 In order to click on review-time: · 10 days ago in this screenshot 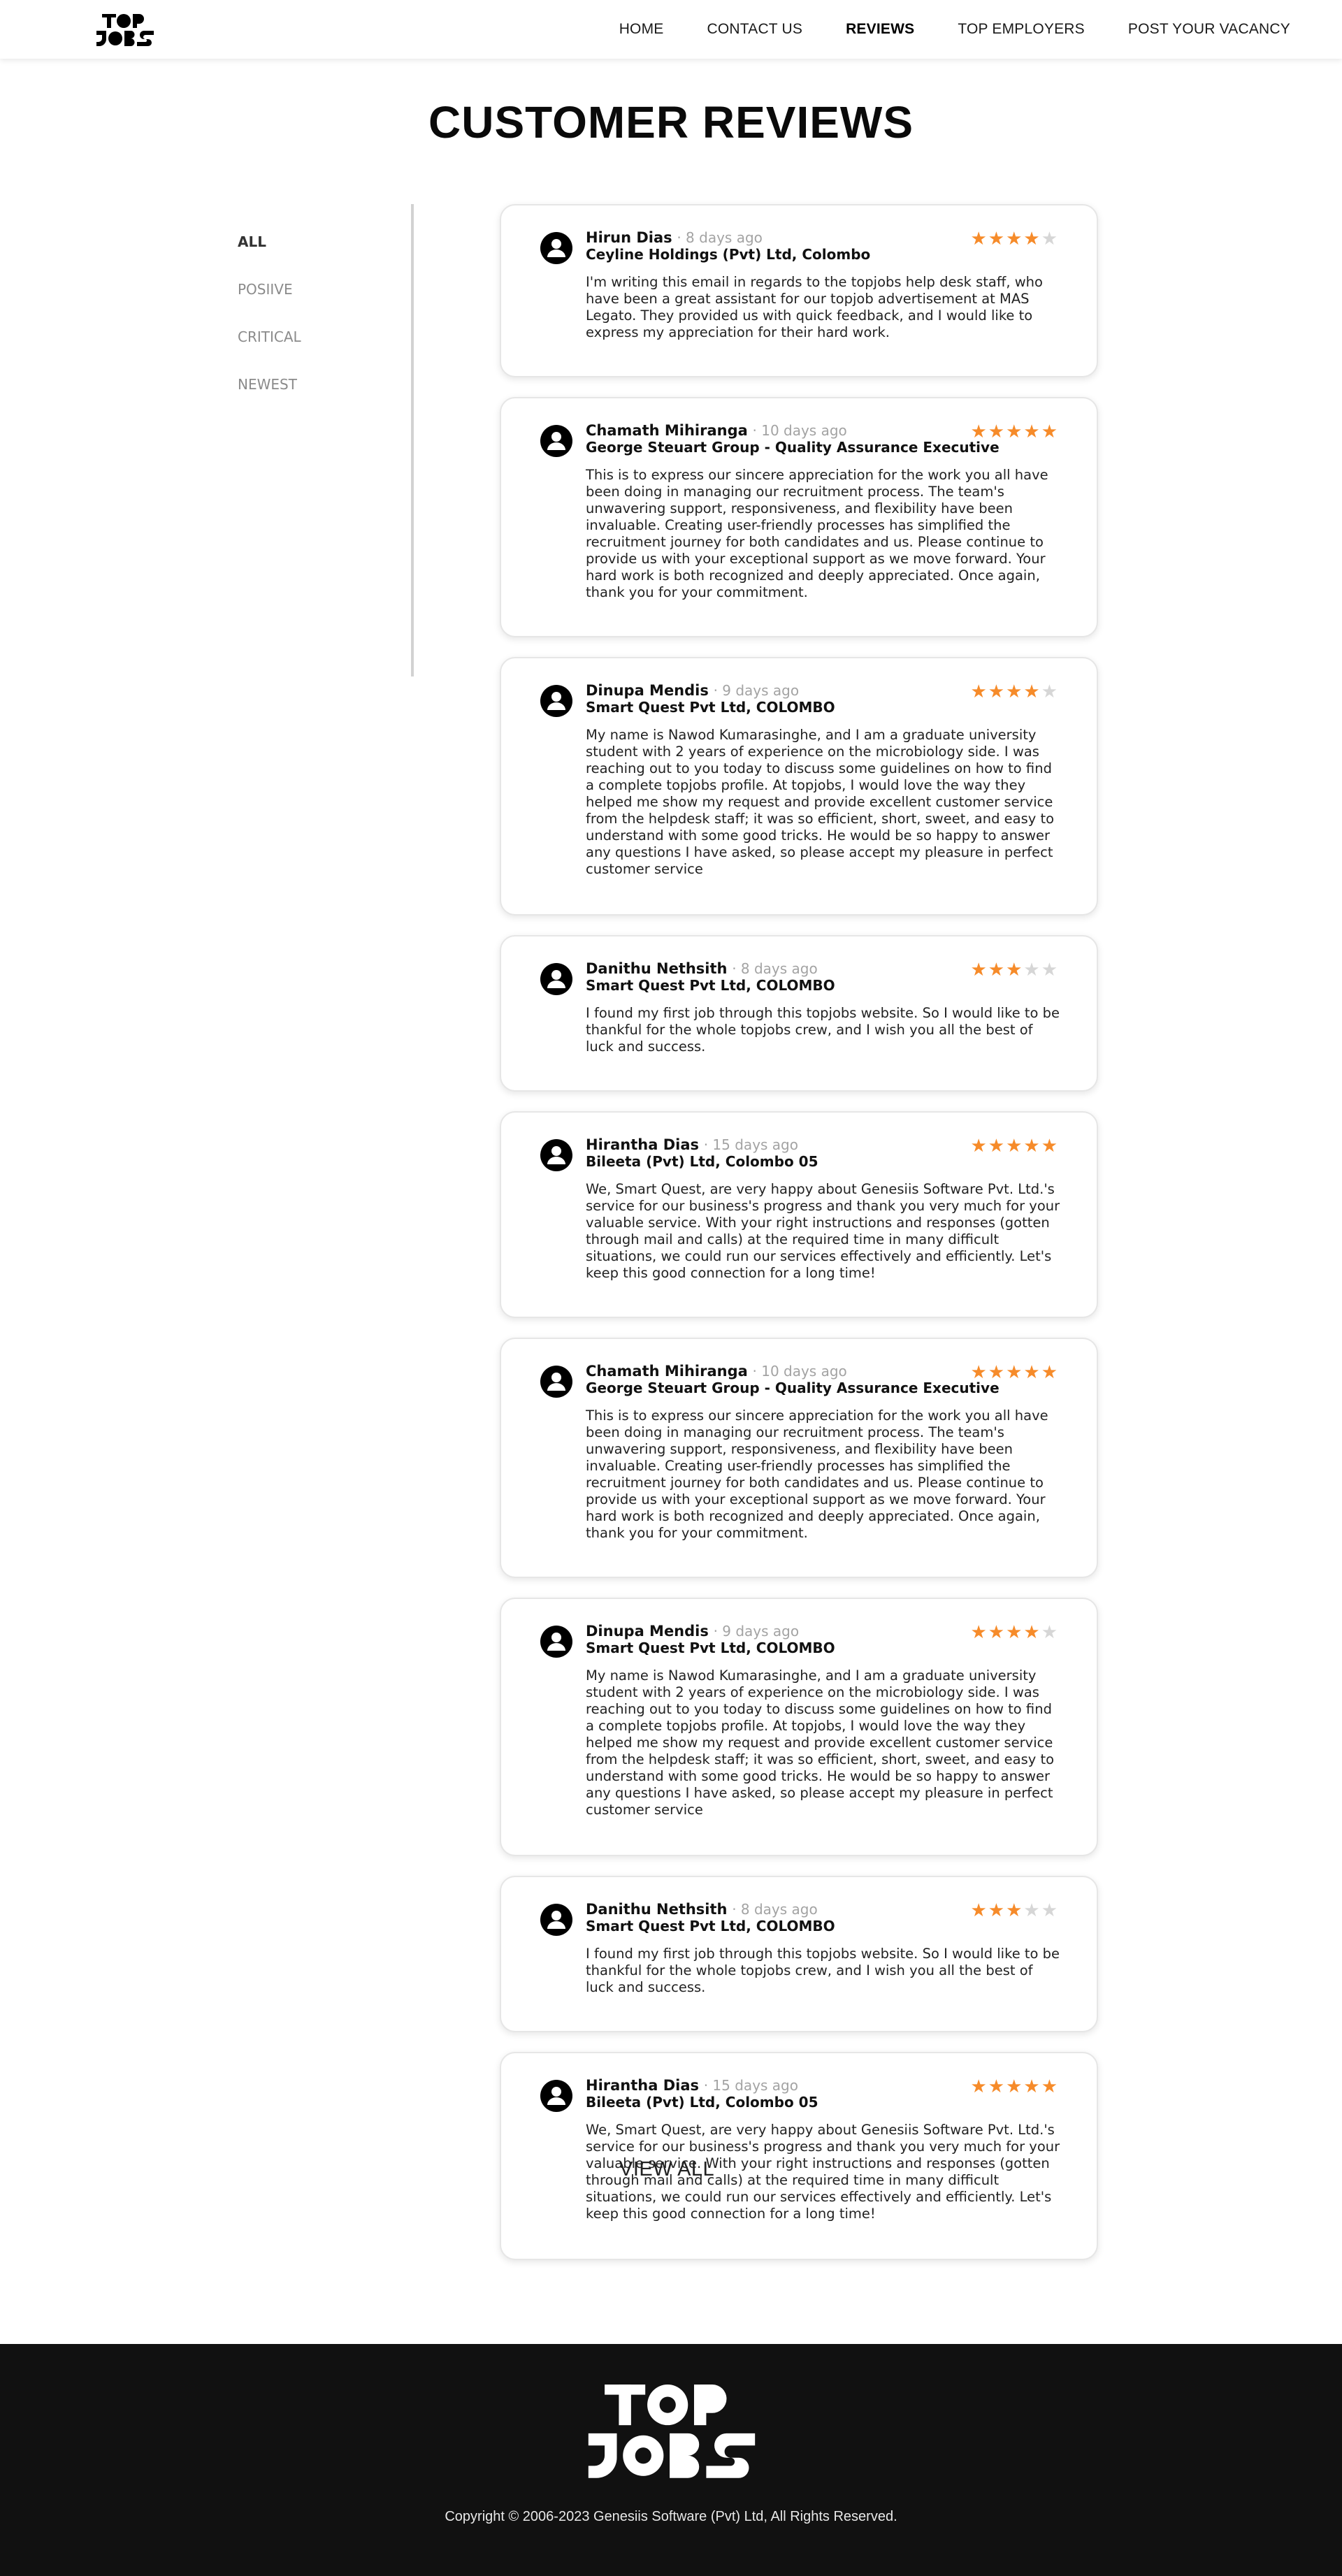, I will do `click(800, 1371)`.